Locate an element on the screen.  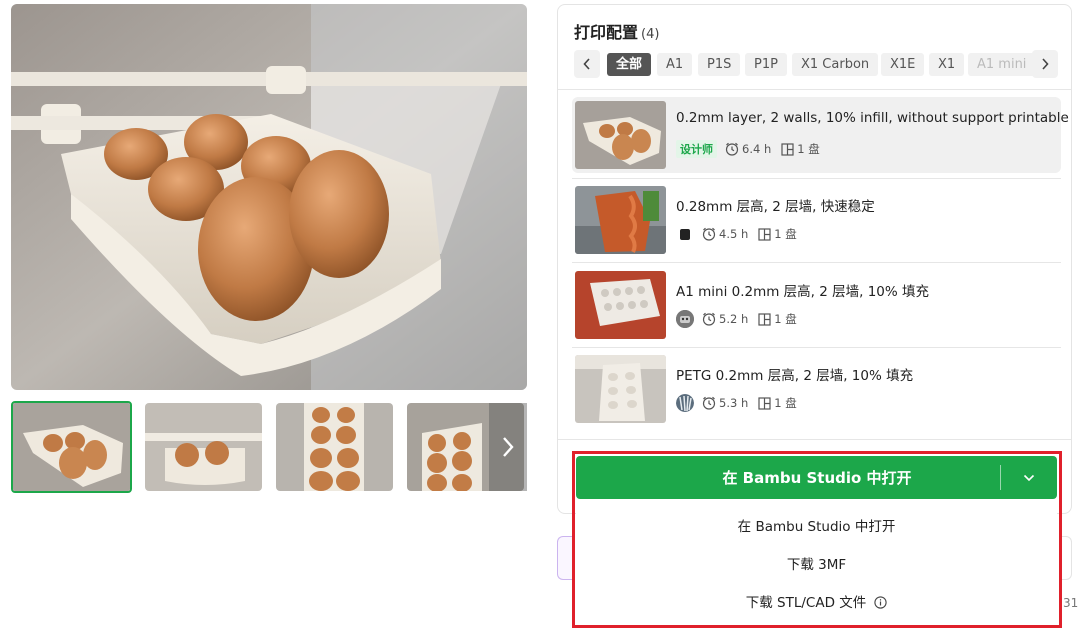
filter-chip-p1s: P1S is located at coordinates (719, 64).